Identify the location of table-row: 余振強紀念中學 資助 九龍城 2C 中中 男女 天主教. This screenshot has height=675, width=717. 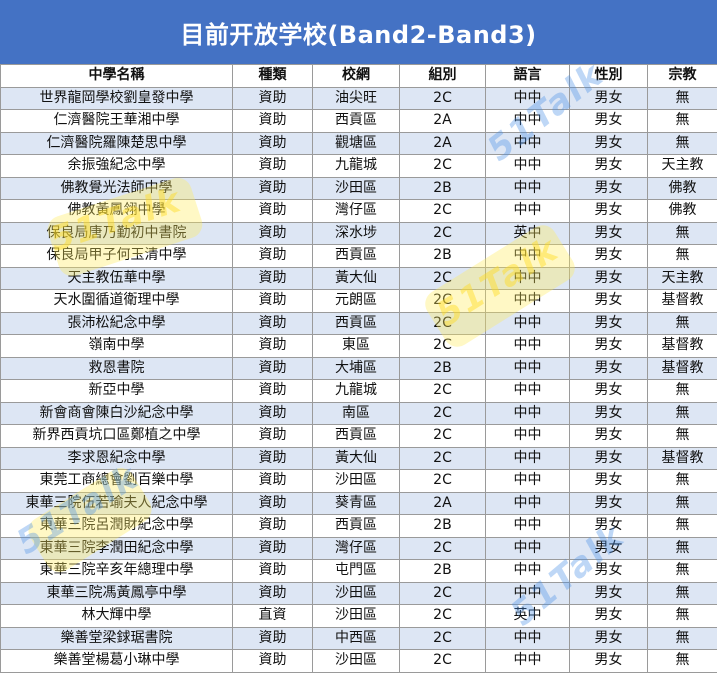
(358, 166).